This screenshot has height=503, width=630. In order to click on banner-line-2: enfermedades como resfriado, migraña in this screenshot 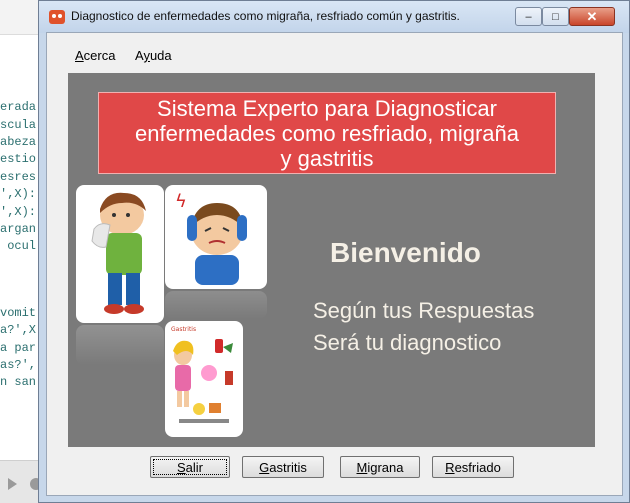, I will do `click(327, 133)`.